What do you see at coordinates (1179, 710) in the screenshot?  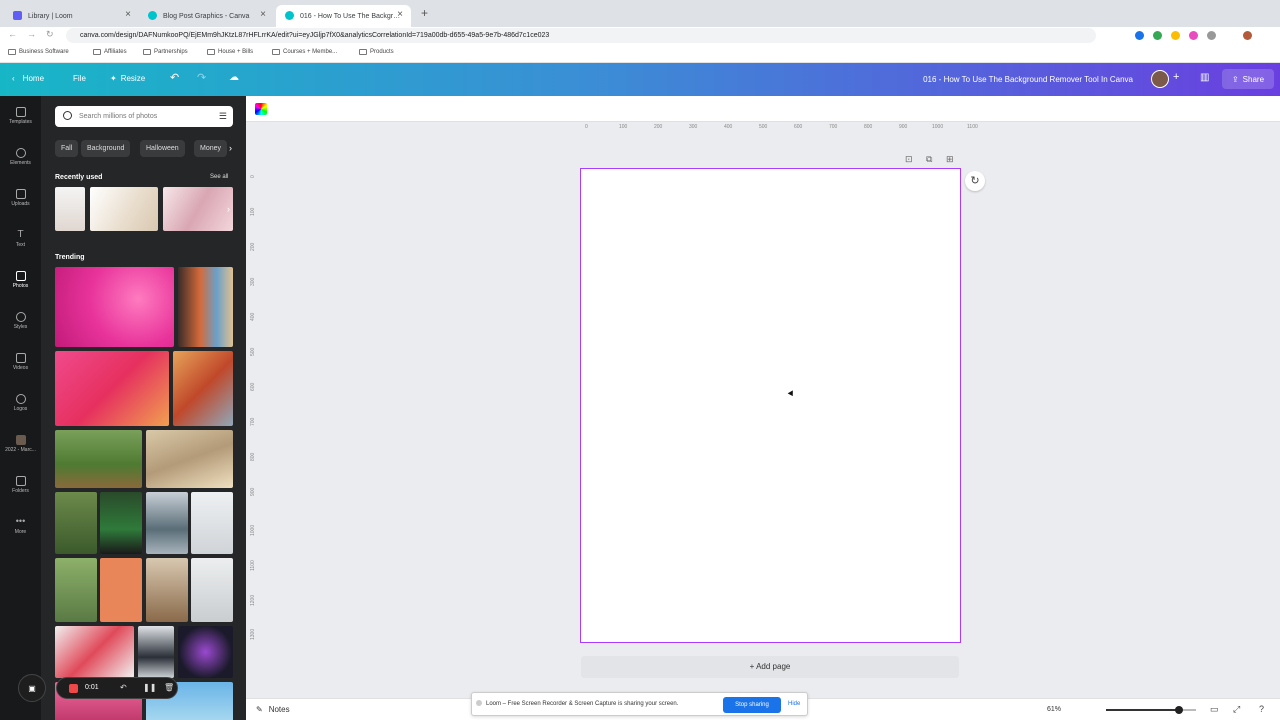 I see `zoom-slider-handle` at bounding box center [1179, 710].